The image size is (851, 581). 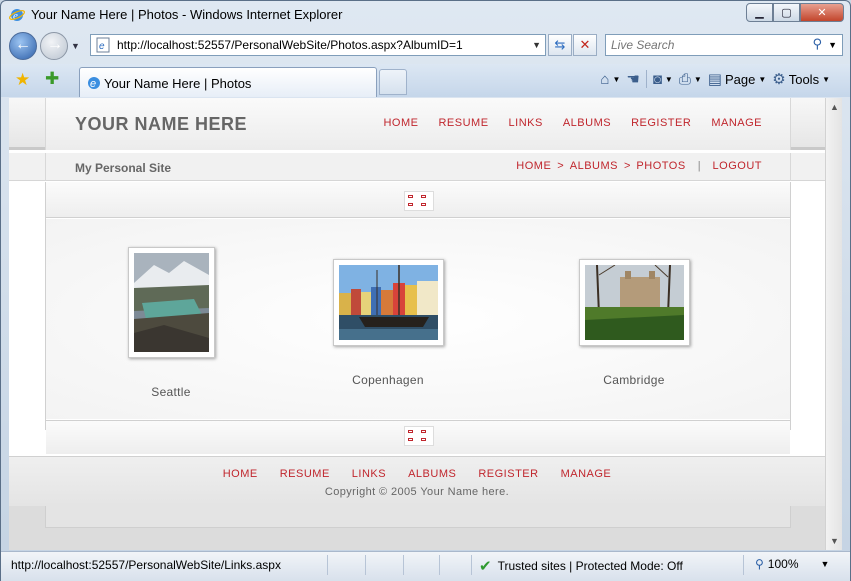 I want to click on tab-photos: e Your Name Here | Photos, so click(x=228, y=82).